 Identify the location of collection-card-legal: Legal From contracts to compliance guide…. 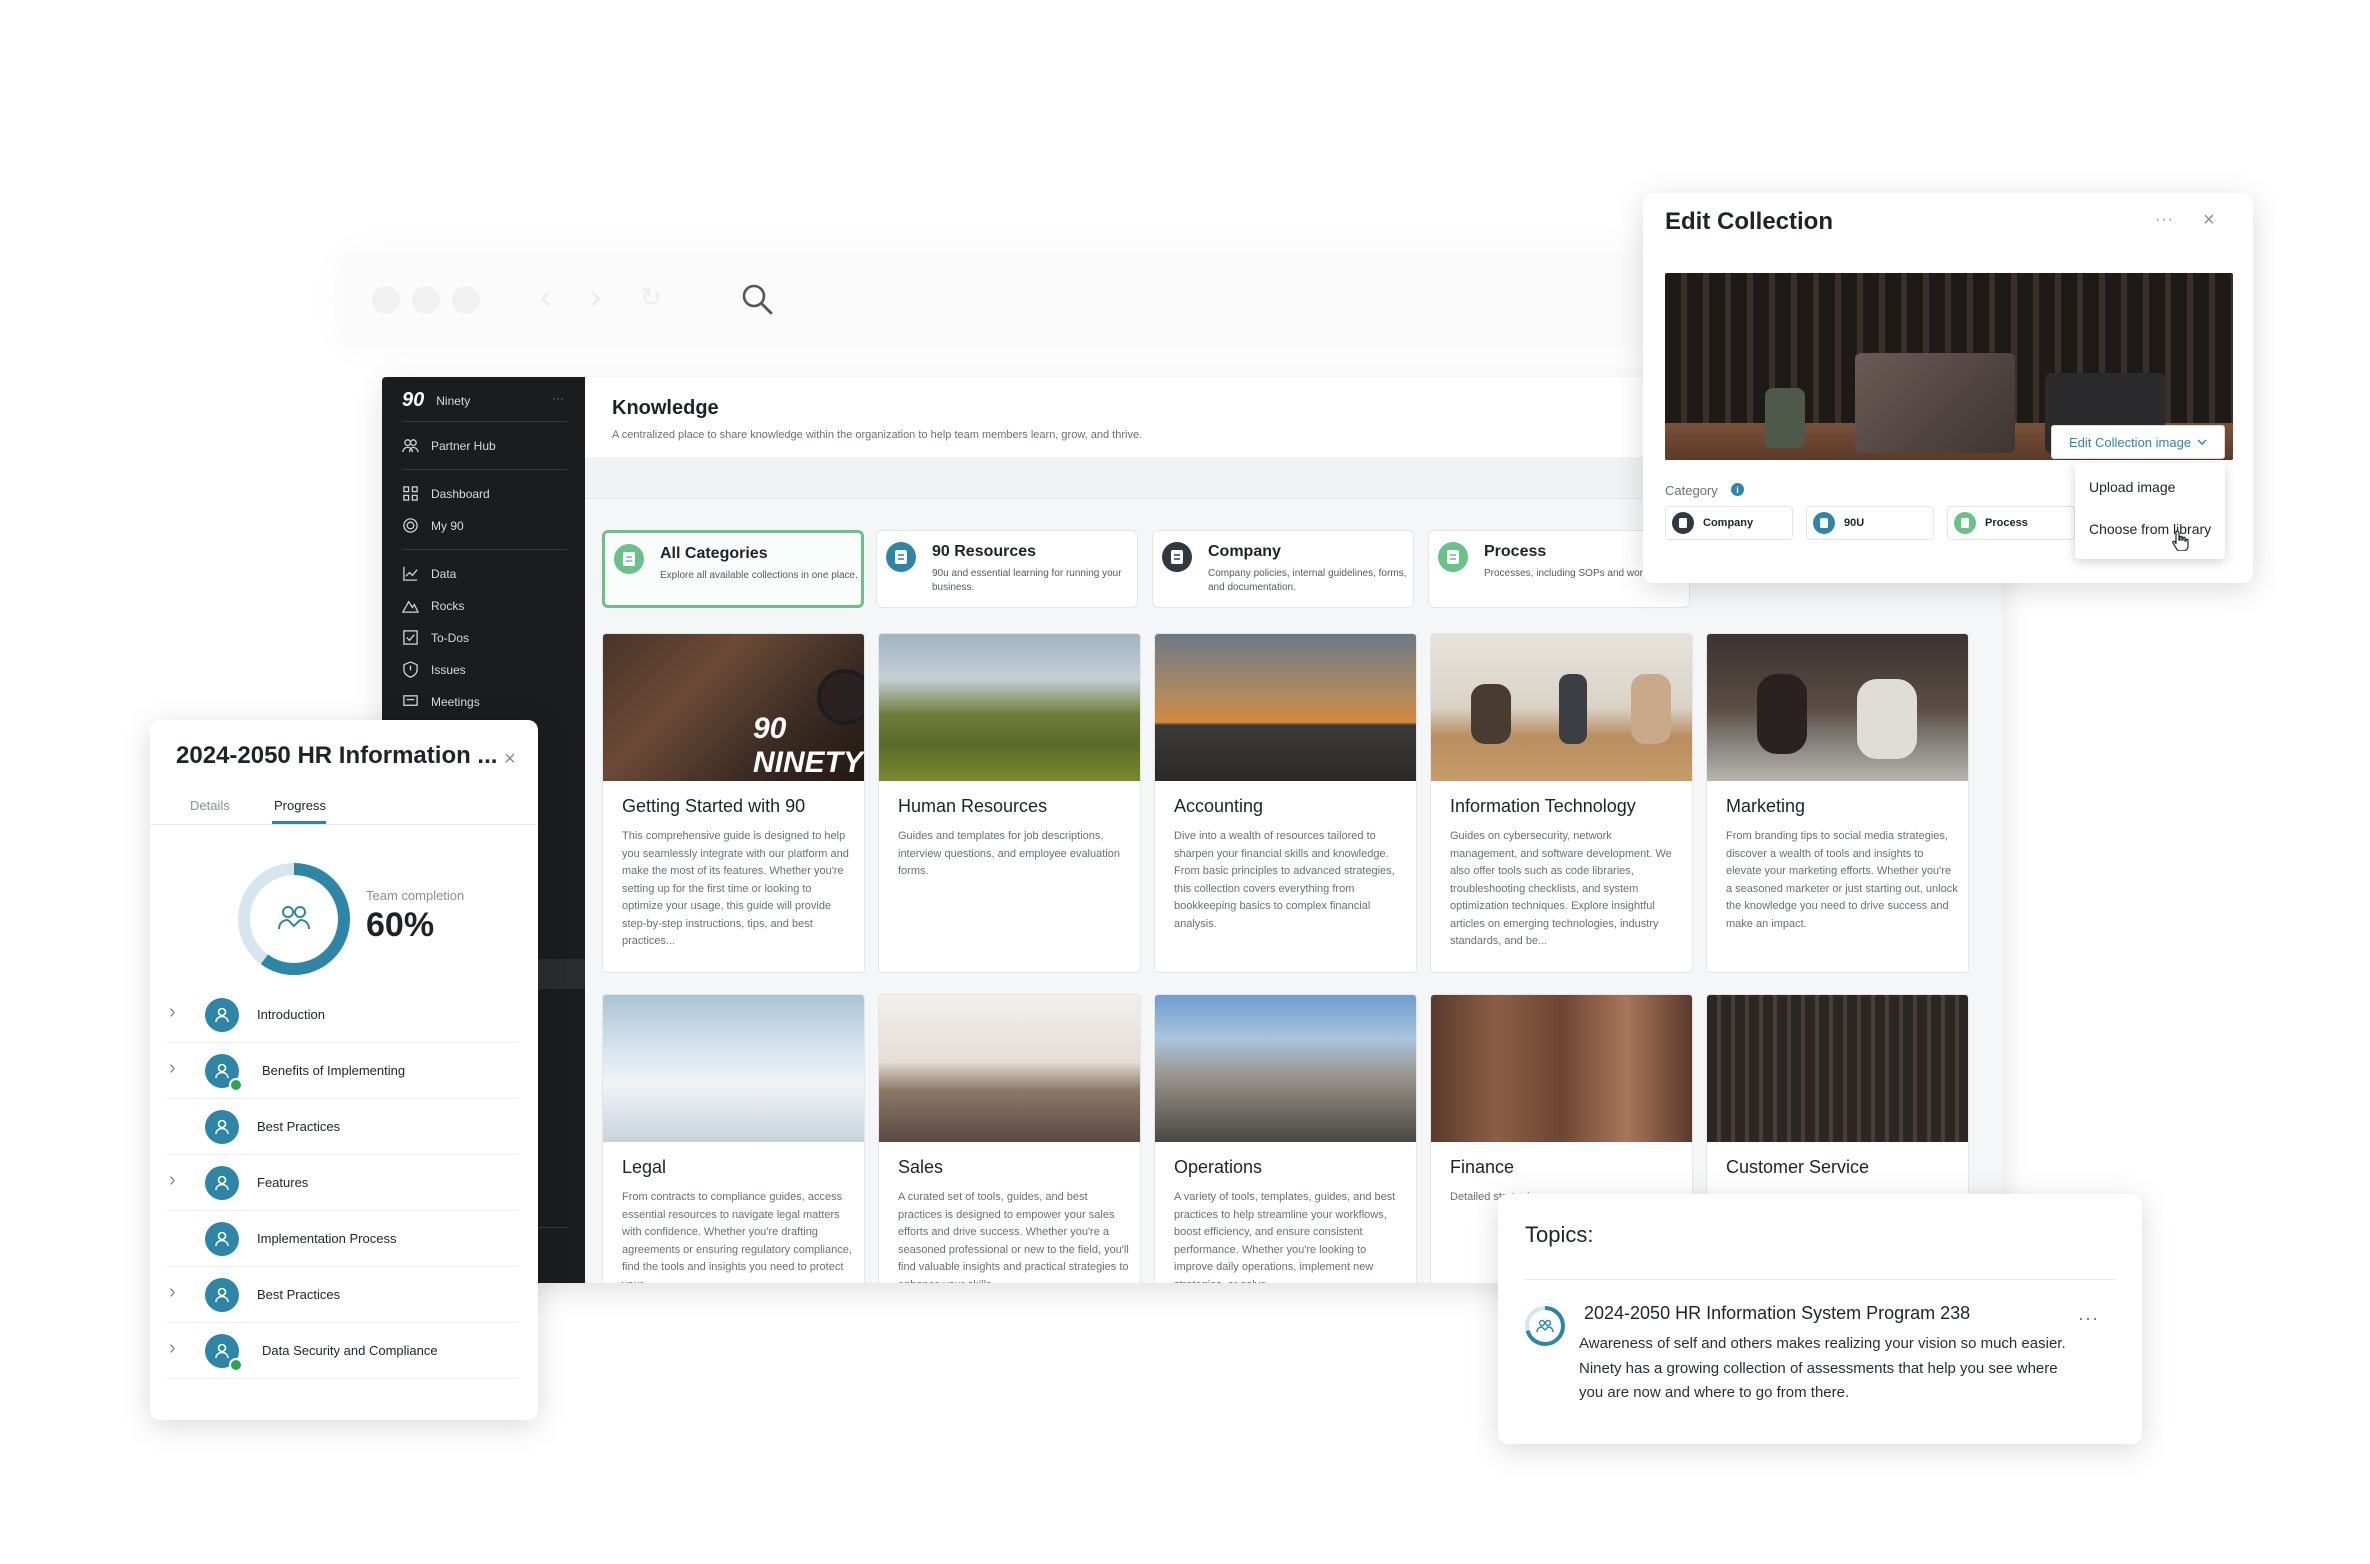
(733, 1138).